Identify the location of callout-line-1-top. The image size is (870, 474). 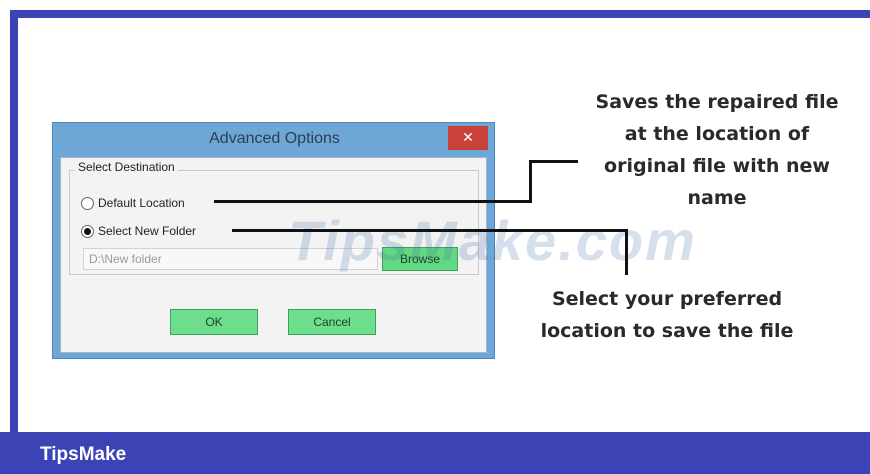
(553, 161).